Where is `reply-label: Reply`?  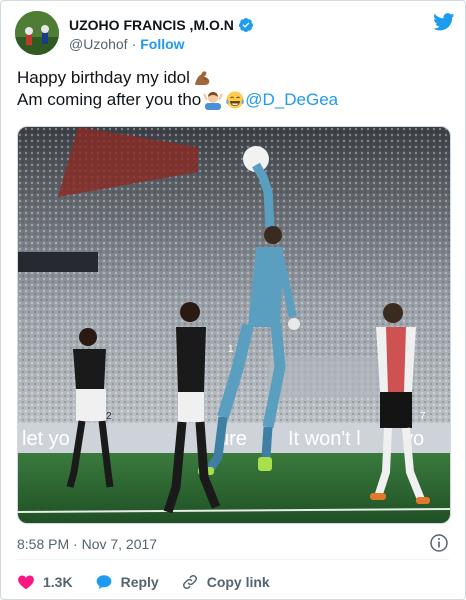 reply-label: Reply is located at coordinates (139, 582).